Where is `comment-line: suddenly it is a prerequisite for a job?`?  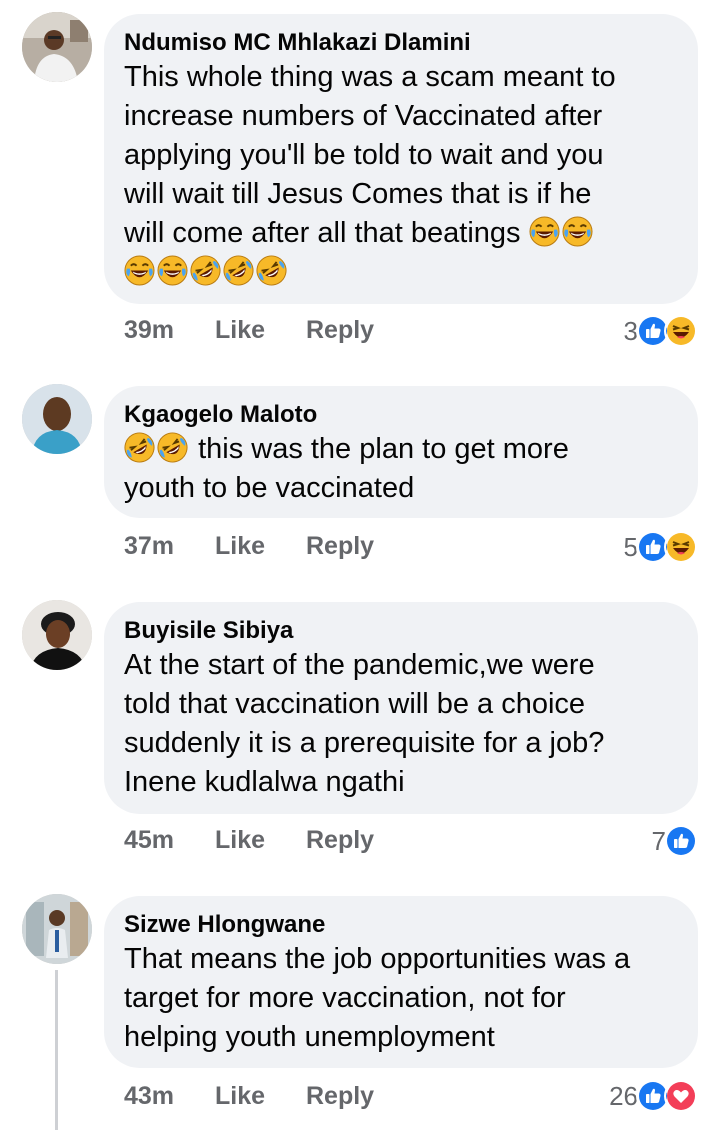
comment-line: suddenly it is a prerequisite for a job? is located at coordinates (364, 743).